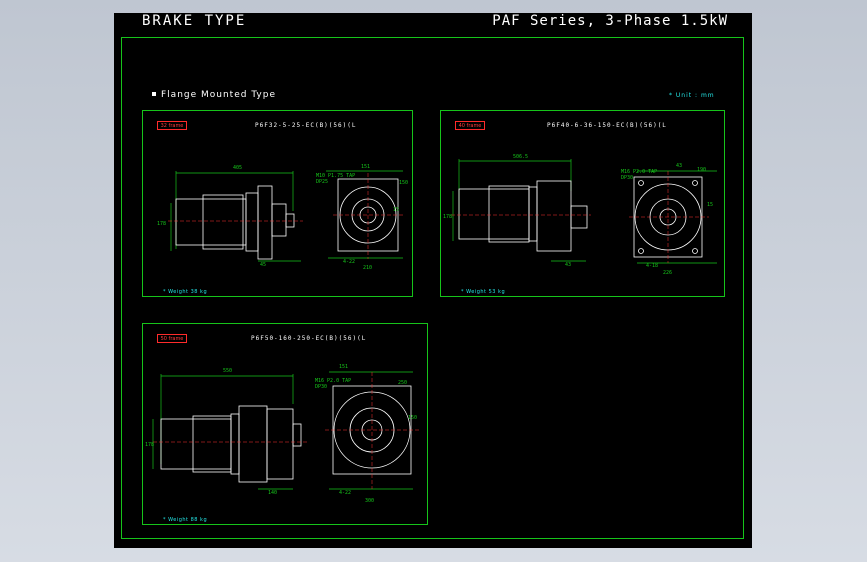  What do you see at coordinates (483, 292) in the screenshot?
I see `weight-note: * Weight 53 kg` at bounding box center [483, 292].